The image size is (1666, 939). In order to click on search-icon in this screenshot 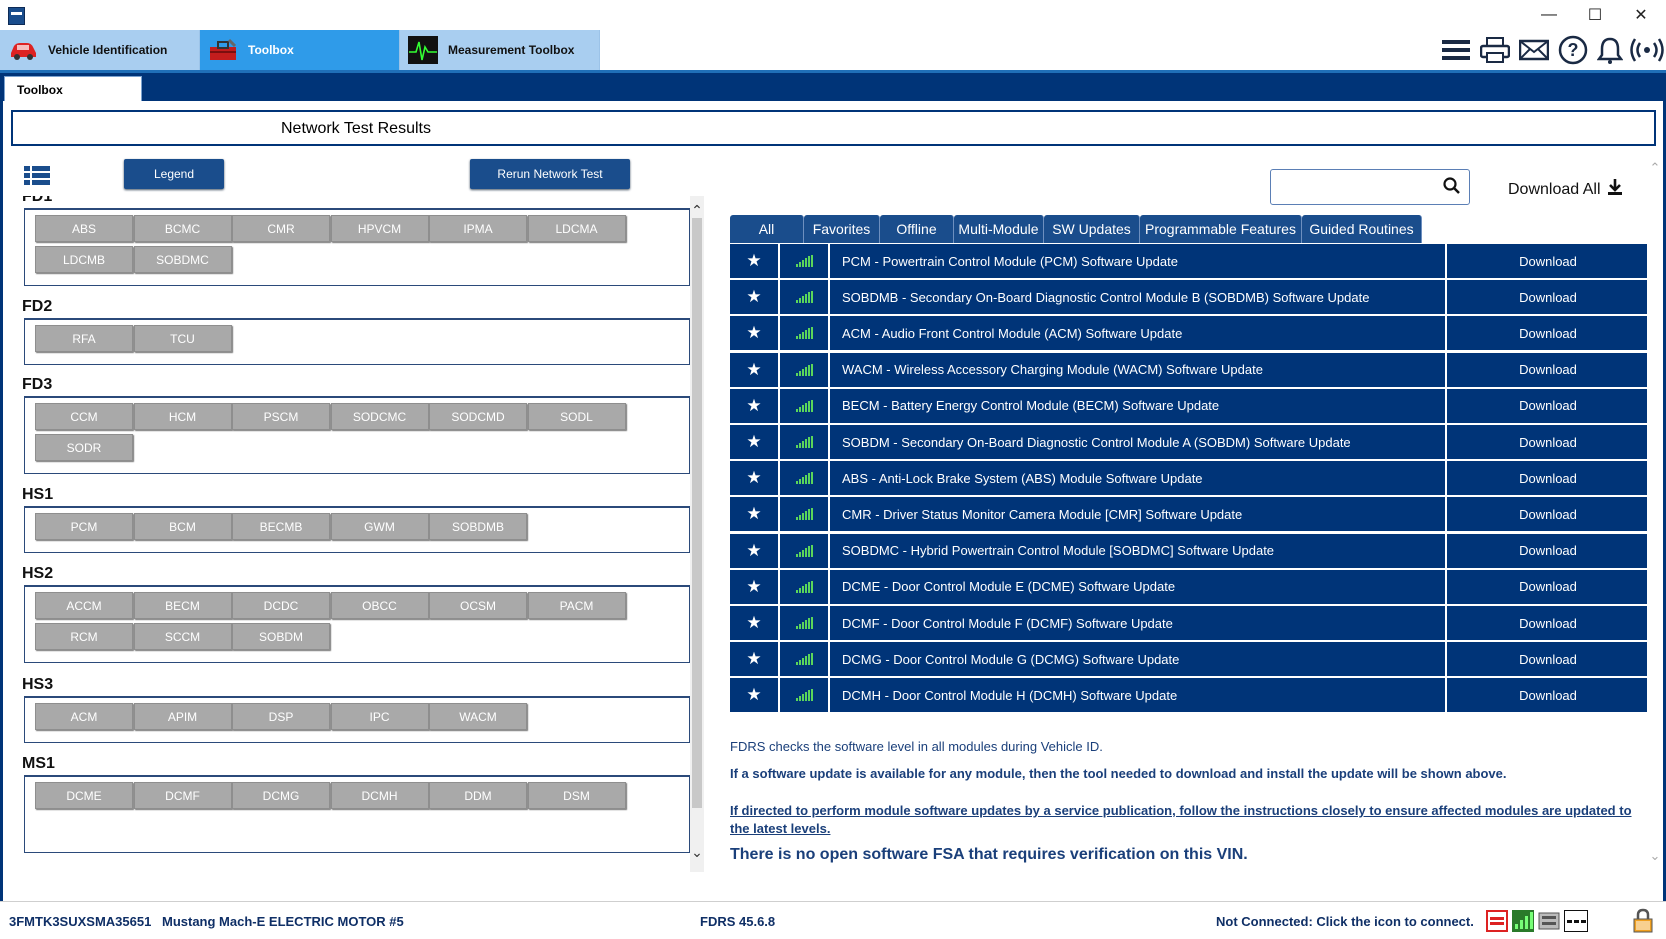, I will do `click(1452, 187)`.